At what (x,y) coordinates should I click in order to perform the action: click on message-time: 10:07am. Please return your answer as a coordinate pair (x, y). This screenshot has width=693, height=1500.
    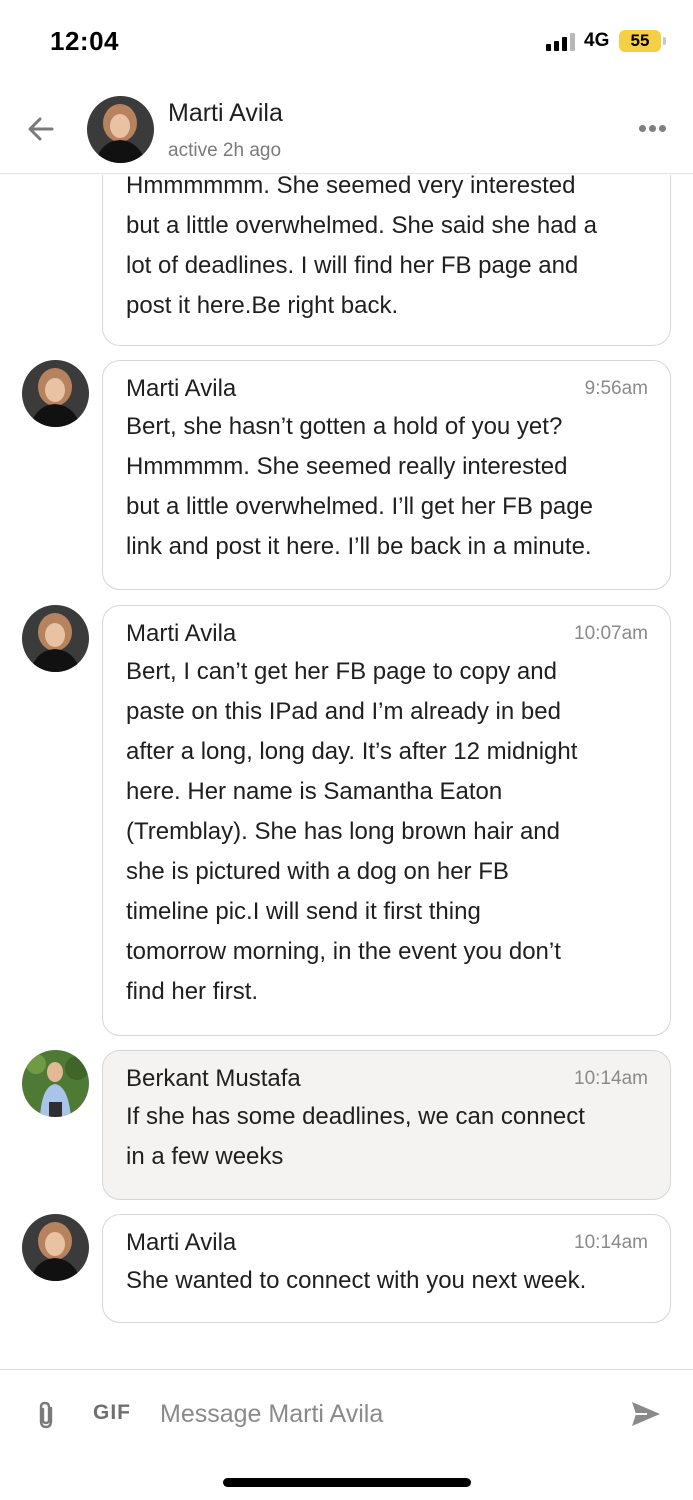
    Looking at the image, I should click on (611, 633).